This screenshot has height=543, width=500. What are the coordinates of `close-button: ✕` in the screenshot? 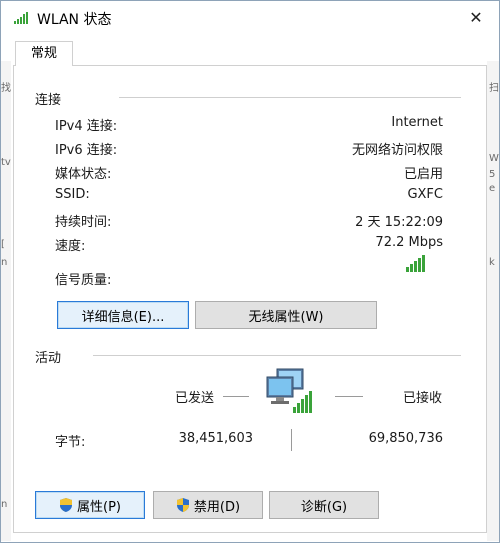 It's located at (476, 17).